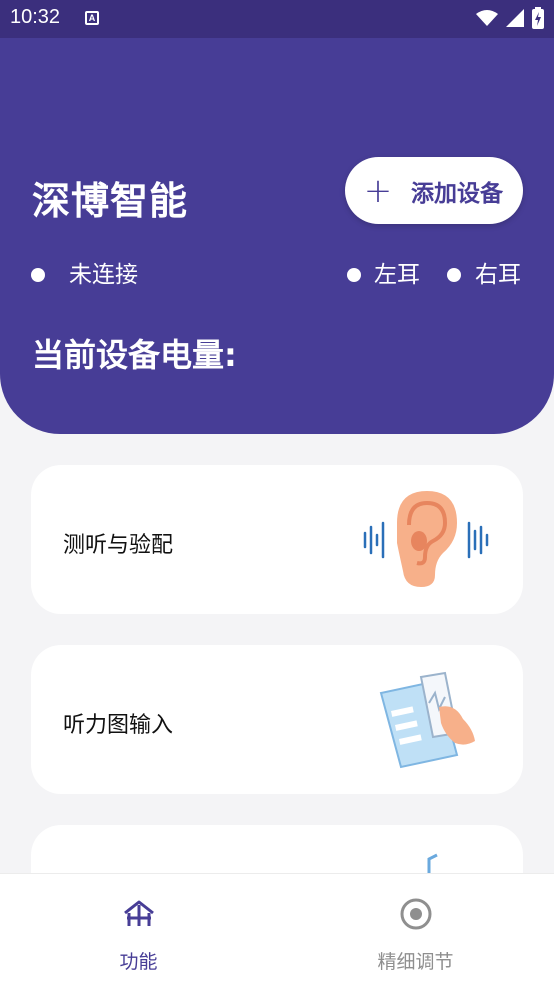 This screenshot has width=554, height=984. What do you see at coordinates (110, 201) in the screenshot?
I see `brand-title: 深博智能` at bounding box center [110, 201].